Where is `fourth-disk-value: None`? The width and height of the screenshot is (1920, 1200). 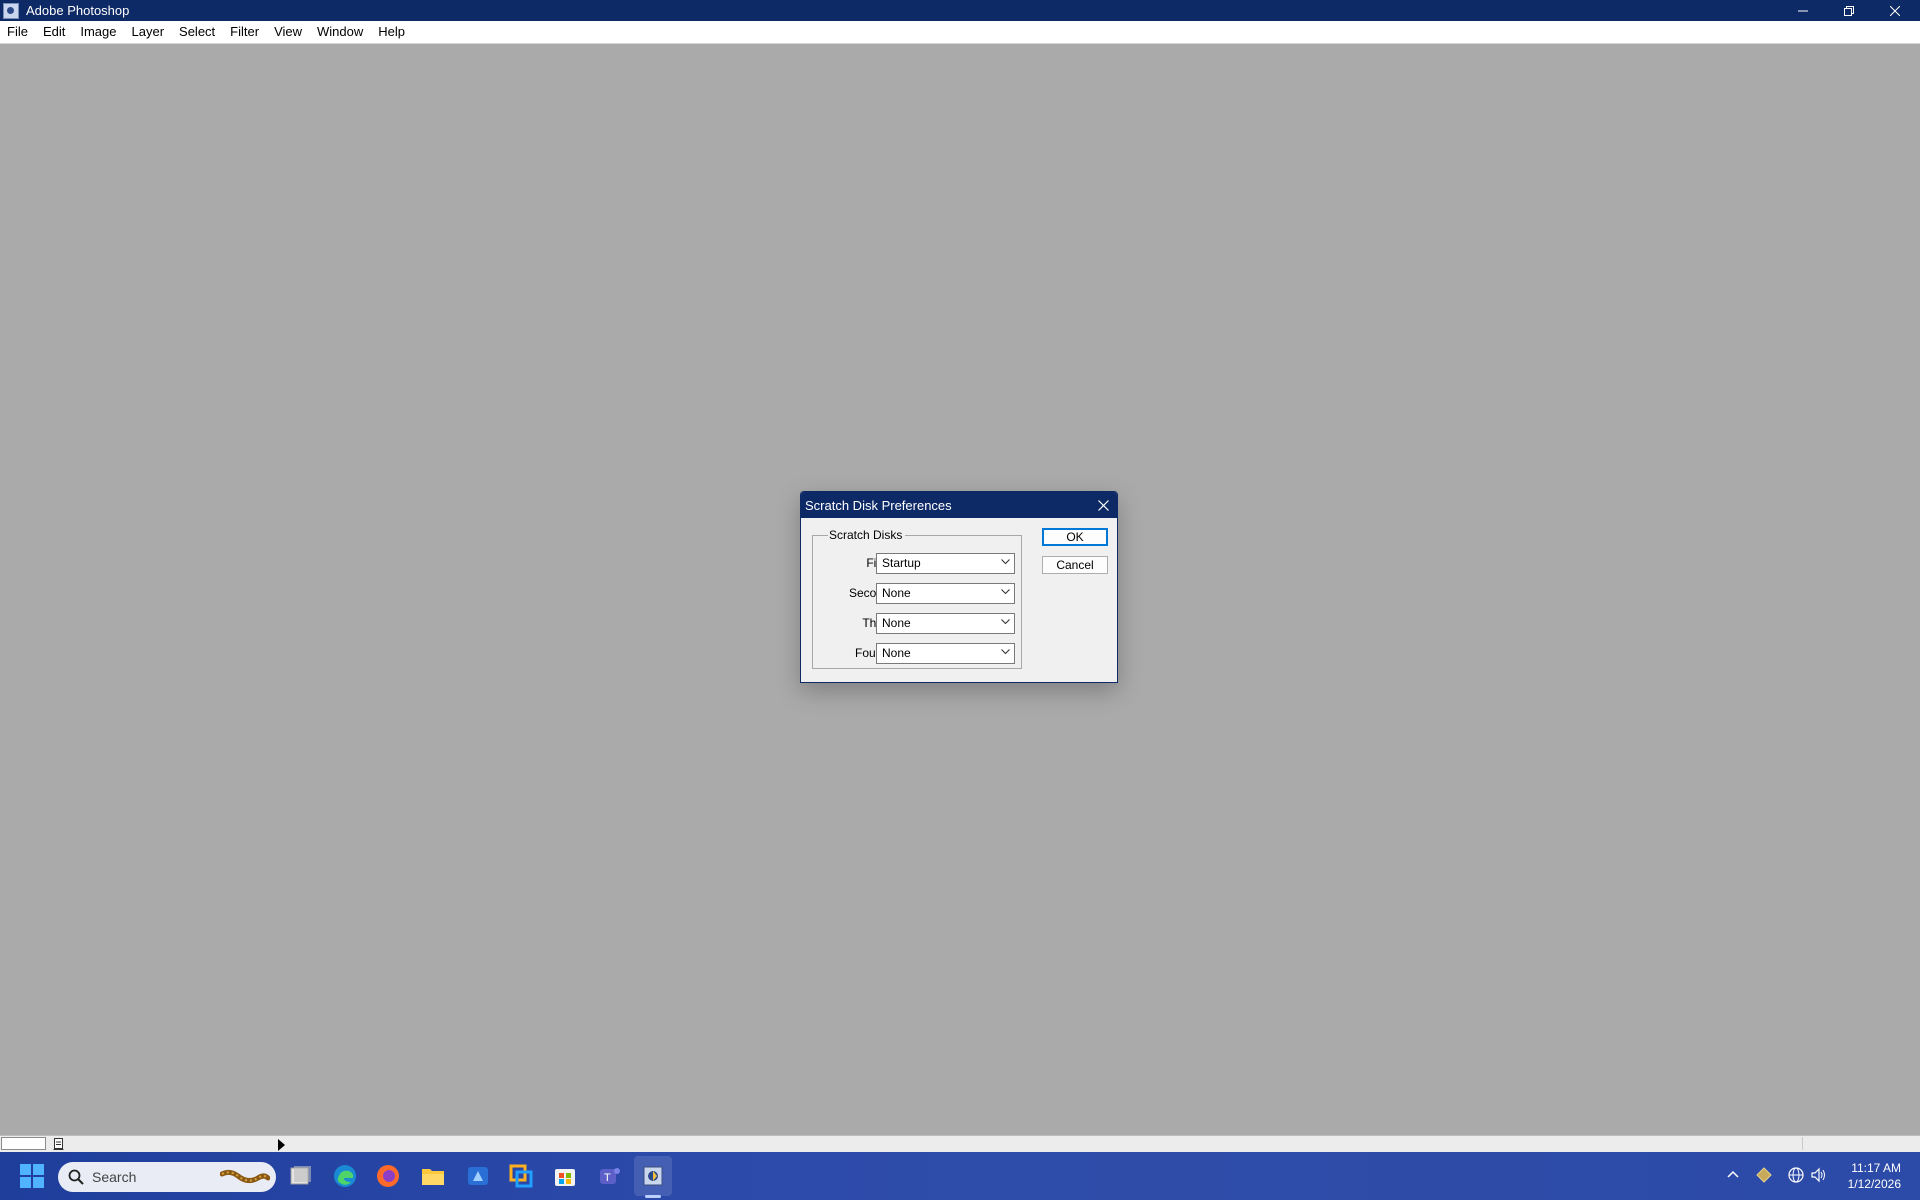
fourth-disk-value: None is located at coordinates (896, 653).